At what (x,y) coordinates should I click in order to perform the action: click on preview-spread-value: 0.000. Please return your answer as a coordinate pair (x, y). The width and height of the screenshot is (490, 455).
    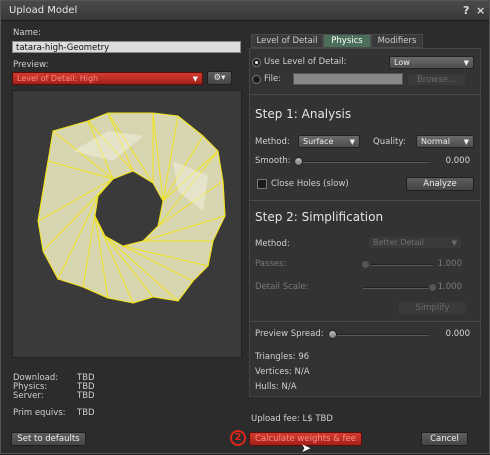
    Looking at the image, I should click on (457, 334).